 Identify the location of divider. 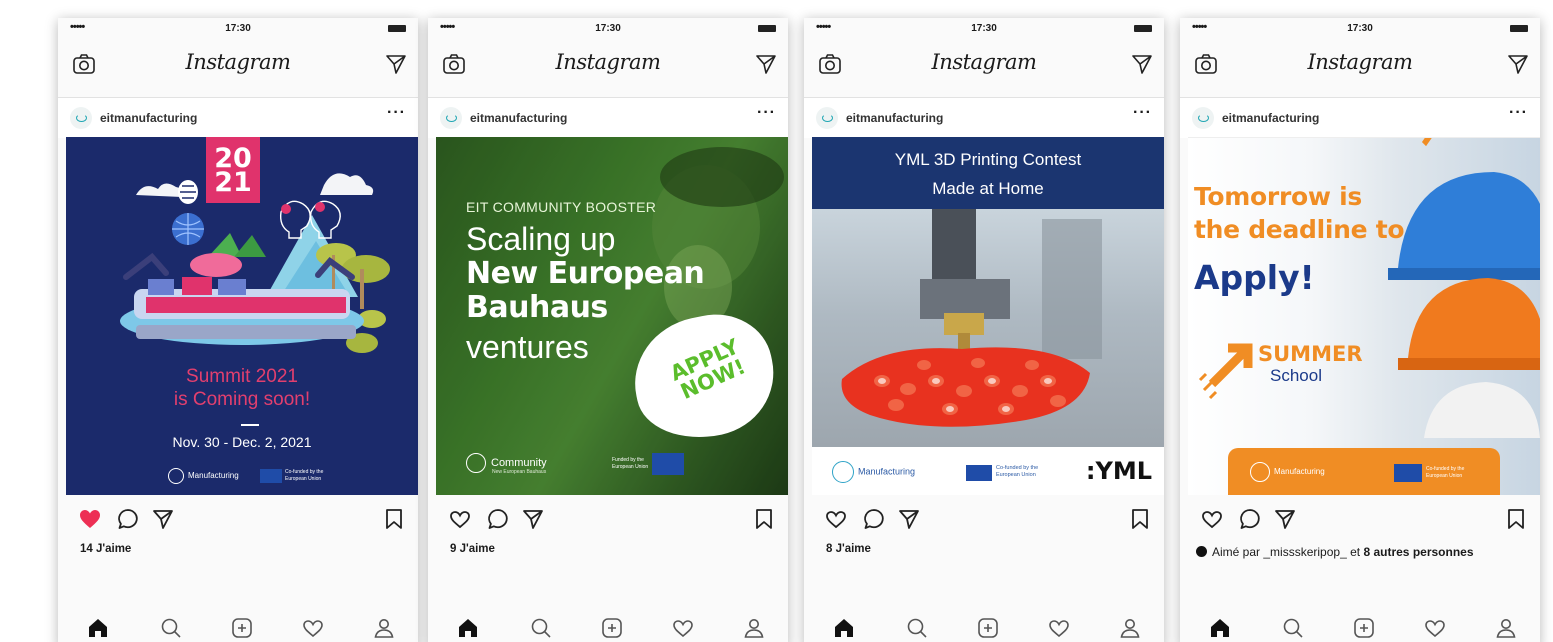
(250, 425).